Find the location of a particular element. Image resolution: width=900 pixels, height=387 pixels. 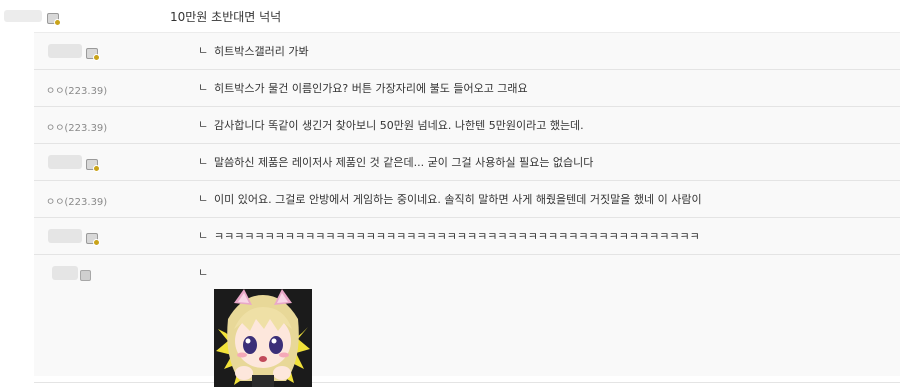

reply-text: 히트박스갤러리 가봐 is located at coordinates (261, 51).